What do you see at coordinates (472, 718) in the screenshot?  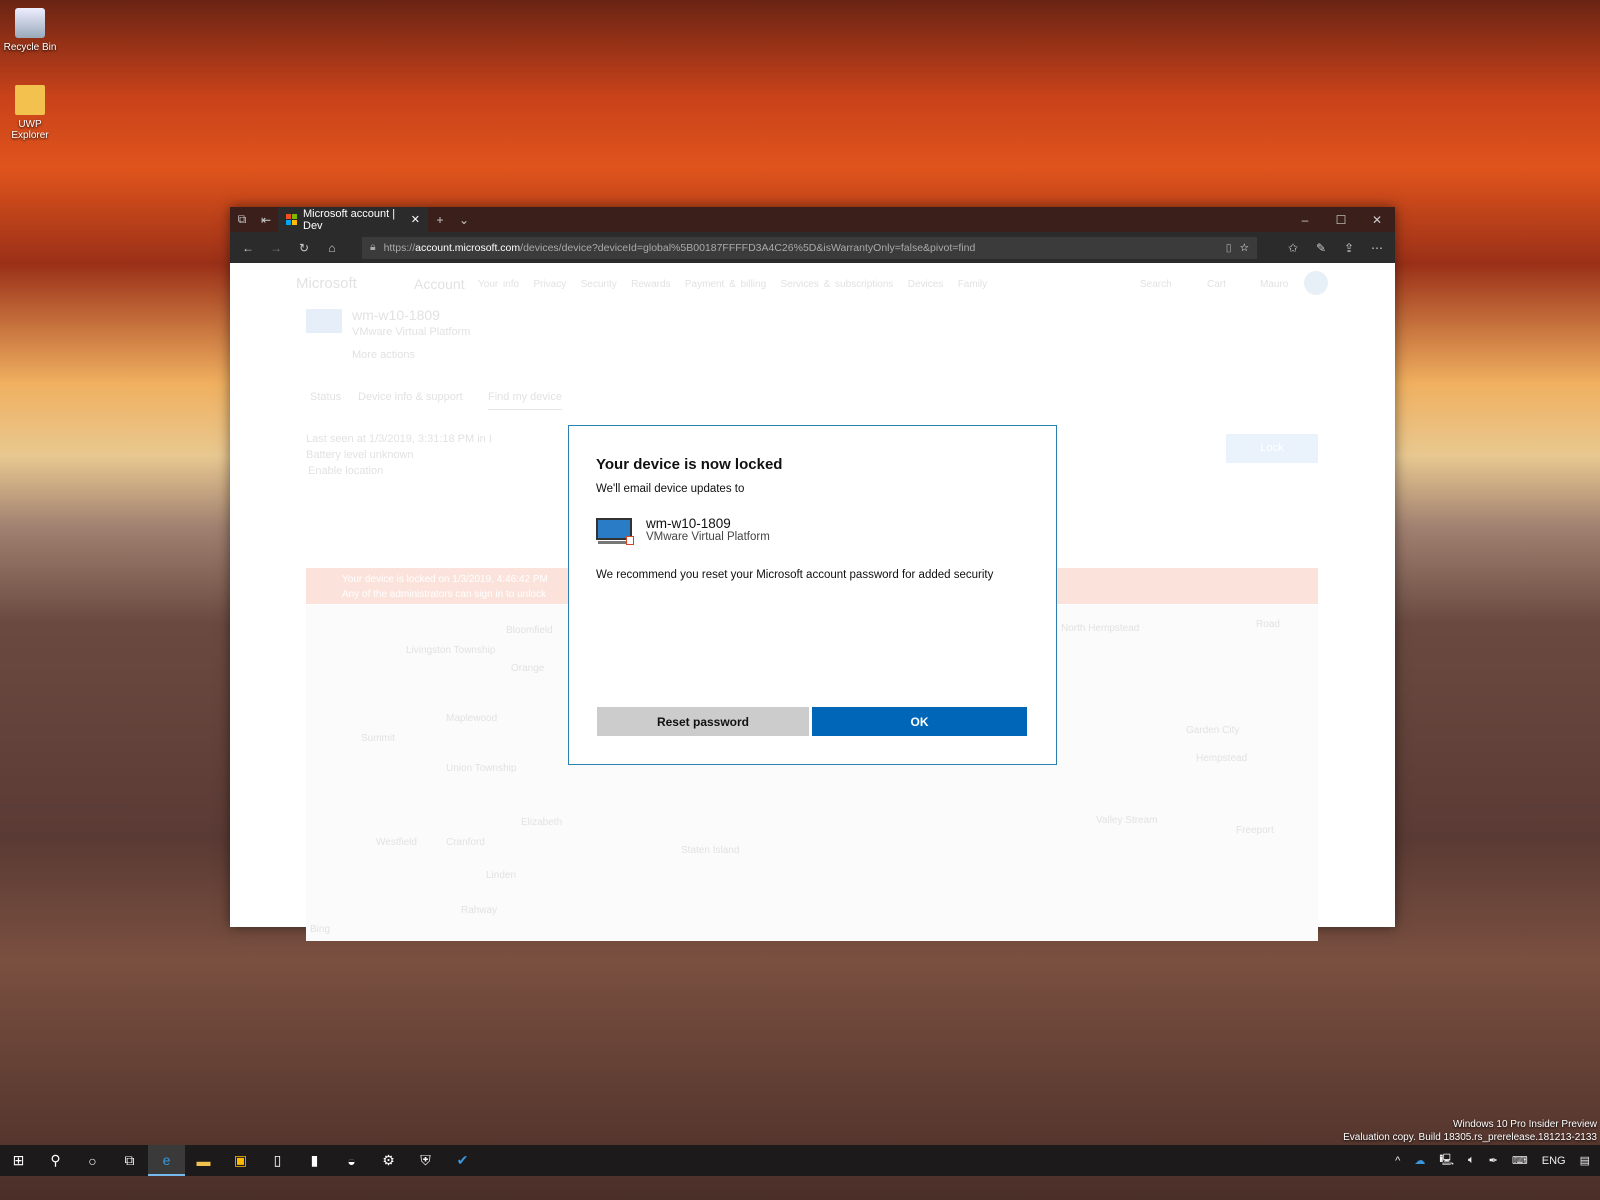 I see `map-label: Maplewood` at bounding box center [472, 718].